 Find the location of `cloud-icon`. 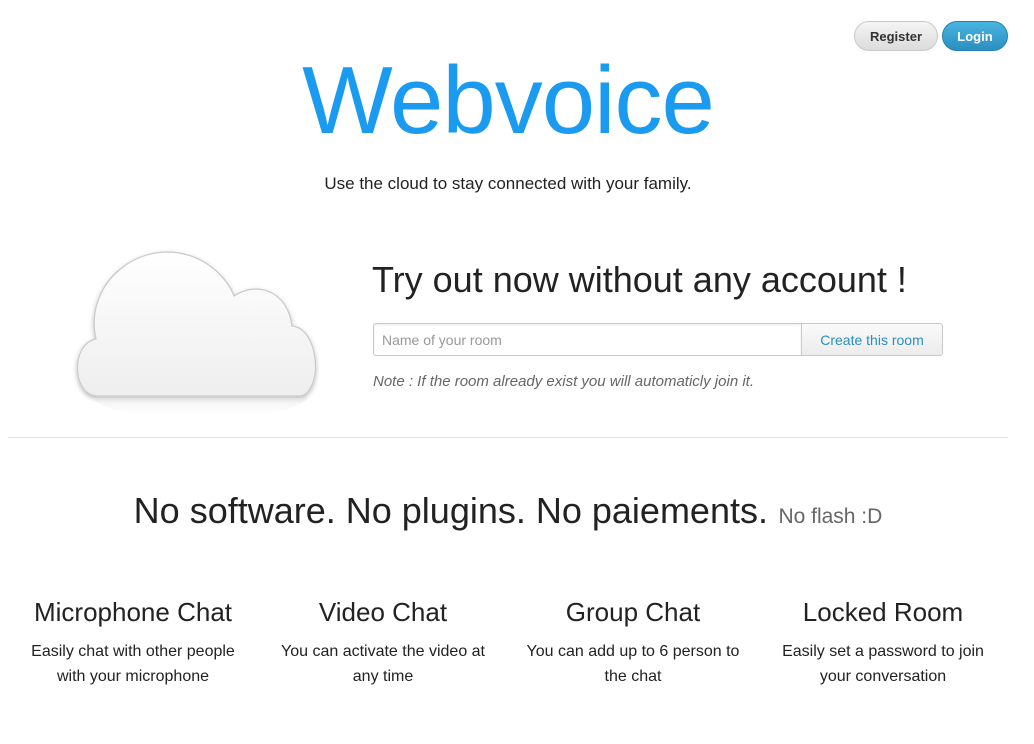

cloud-icon is located at coordinates (197, 333).